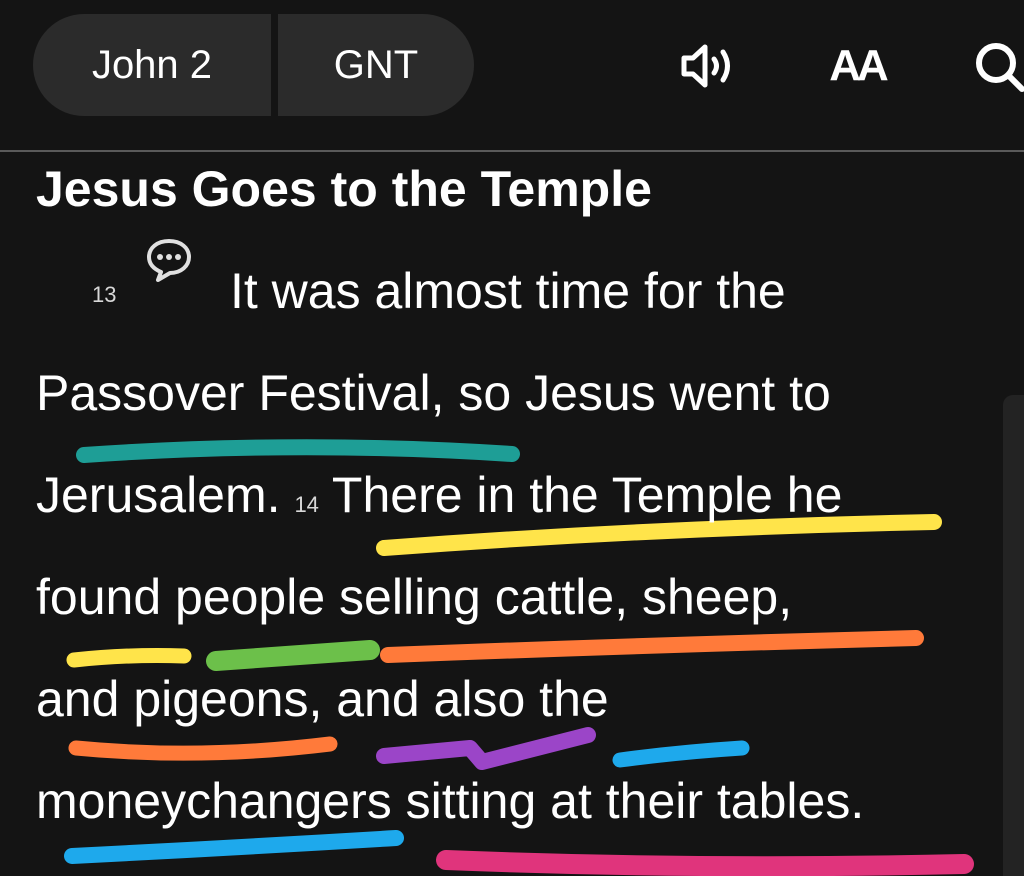 This screenshot has width=1024, height=876. I want to click on book-chapter-button: John 2, so click(152, 65).